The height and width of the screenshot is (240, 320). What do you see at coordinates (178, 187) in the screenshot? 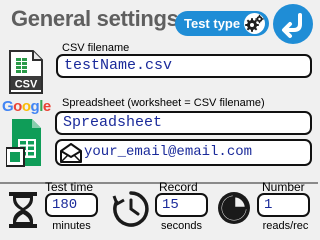
I see `record-label: Record` at bounding box center [178, 187].